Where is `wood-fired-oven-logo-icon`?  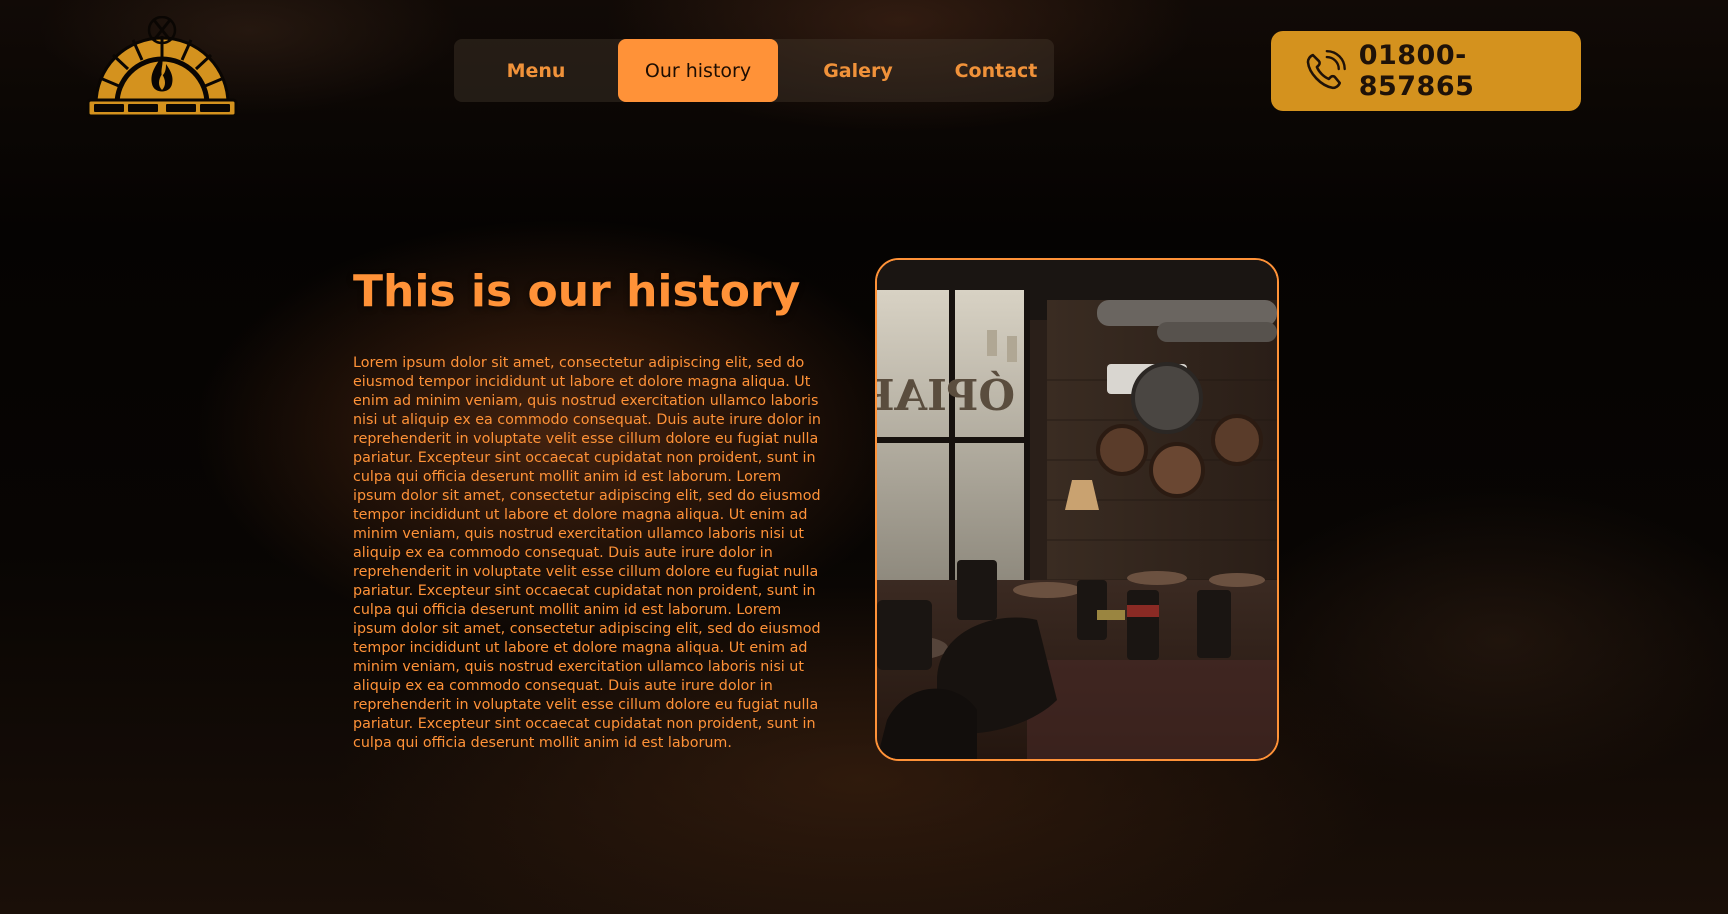
wood-fired-oven-logo-icon is located at coordinates (162, 66).